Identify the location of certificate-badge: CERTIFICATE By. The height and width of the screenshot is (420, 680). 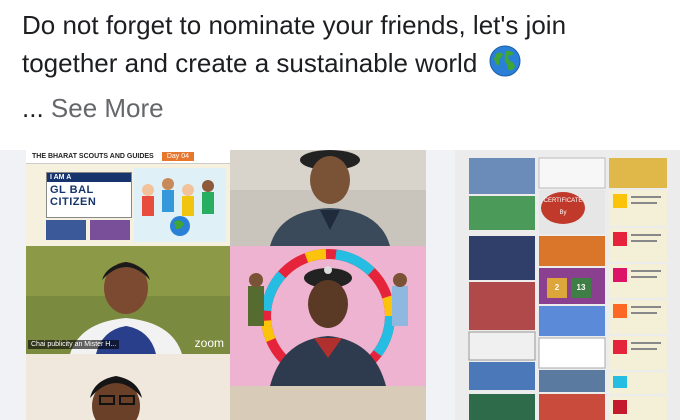
(563, 208).